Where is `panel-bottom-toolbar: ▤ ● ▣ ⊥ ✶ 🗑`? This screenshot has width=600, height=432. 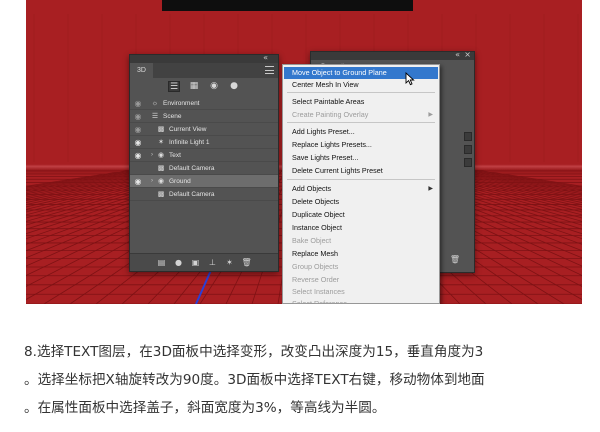
panel-bottom-toolbar: ▤ ● ▣ ⊥ ✶ 🗑 is located at coordinates (204, 262).